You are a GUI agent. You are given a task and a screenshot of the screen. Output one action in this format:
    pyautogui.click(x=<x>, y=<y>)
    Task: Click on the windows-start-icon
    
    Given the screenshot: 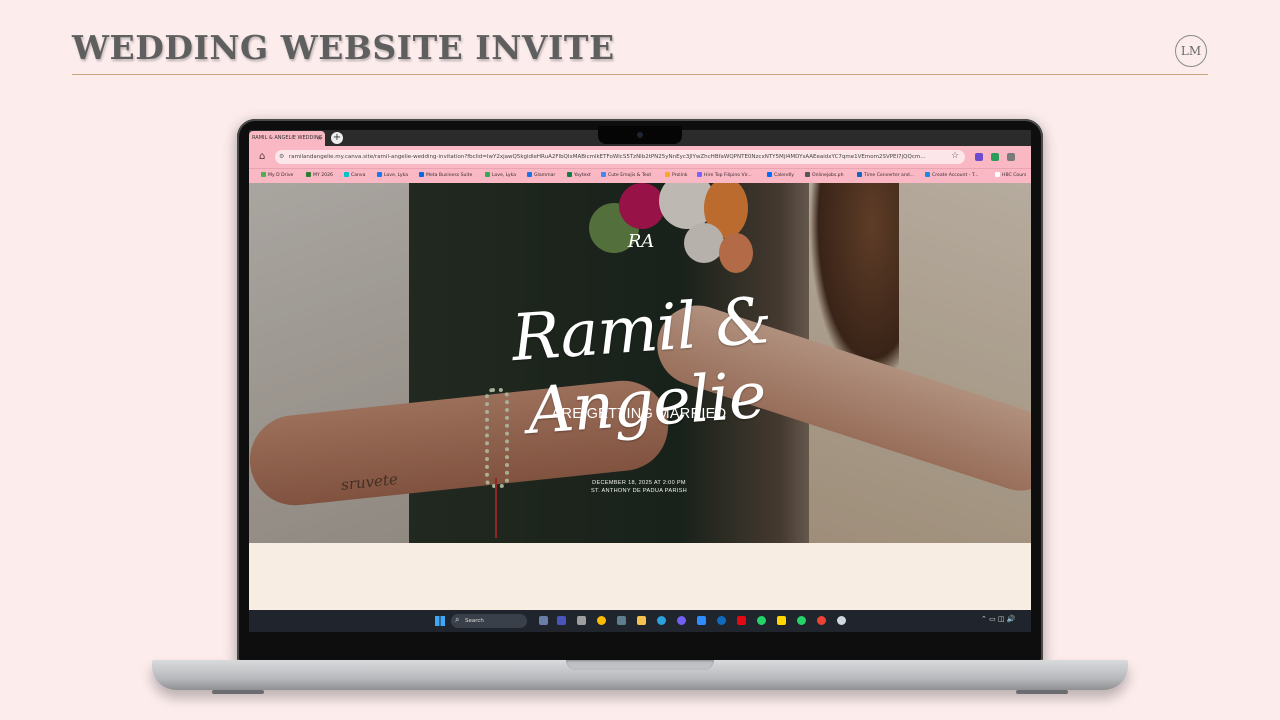 What is the action you would take?
    pyautogui.click(x=440, y=621)
    